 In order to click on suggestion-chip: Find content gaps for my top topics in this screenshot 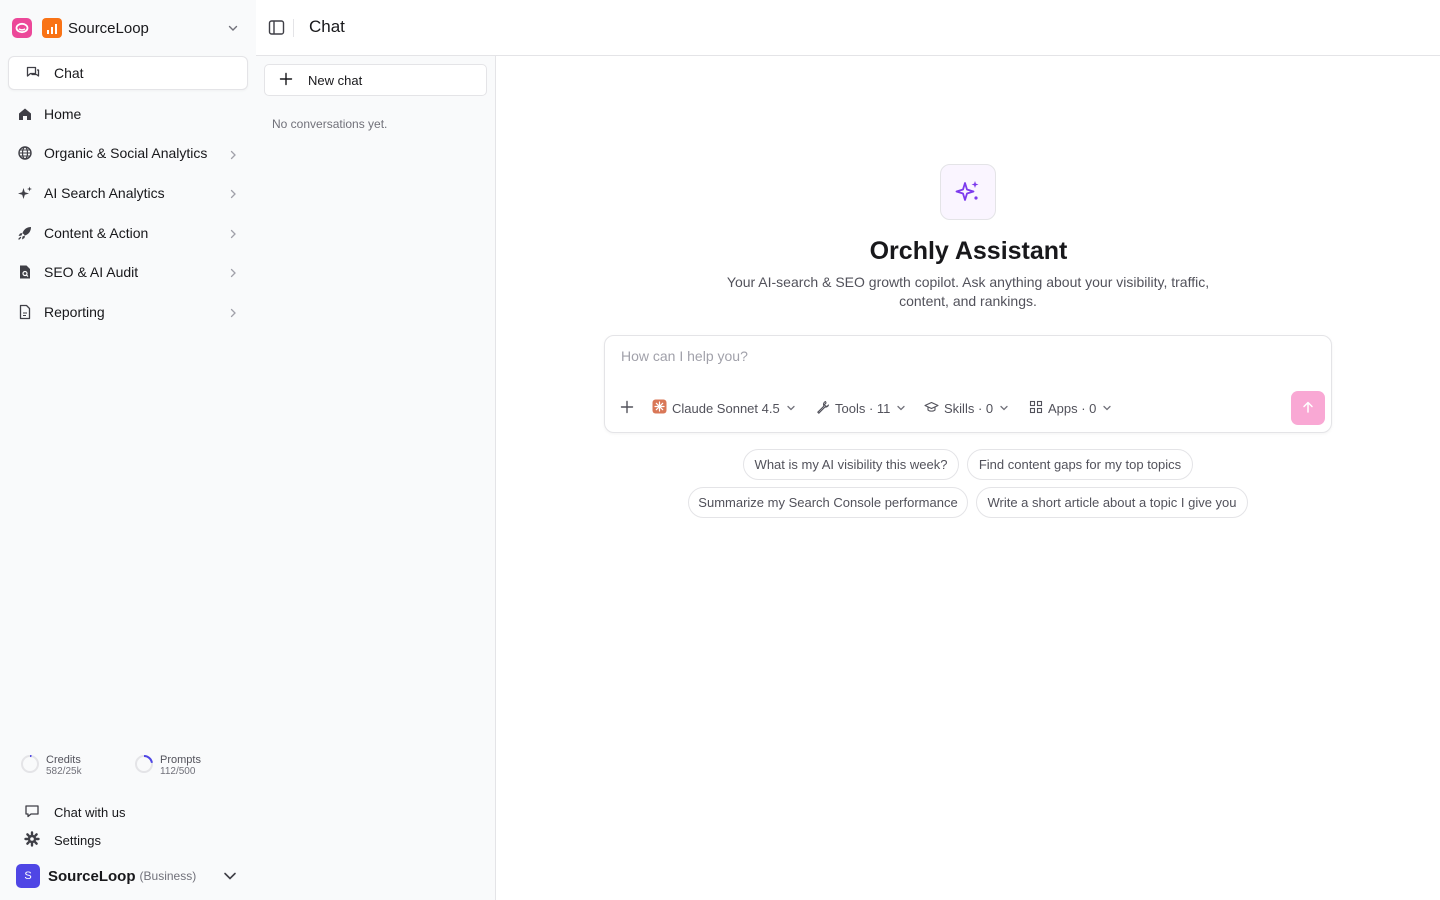, I will do `click(1080, 464)`.